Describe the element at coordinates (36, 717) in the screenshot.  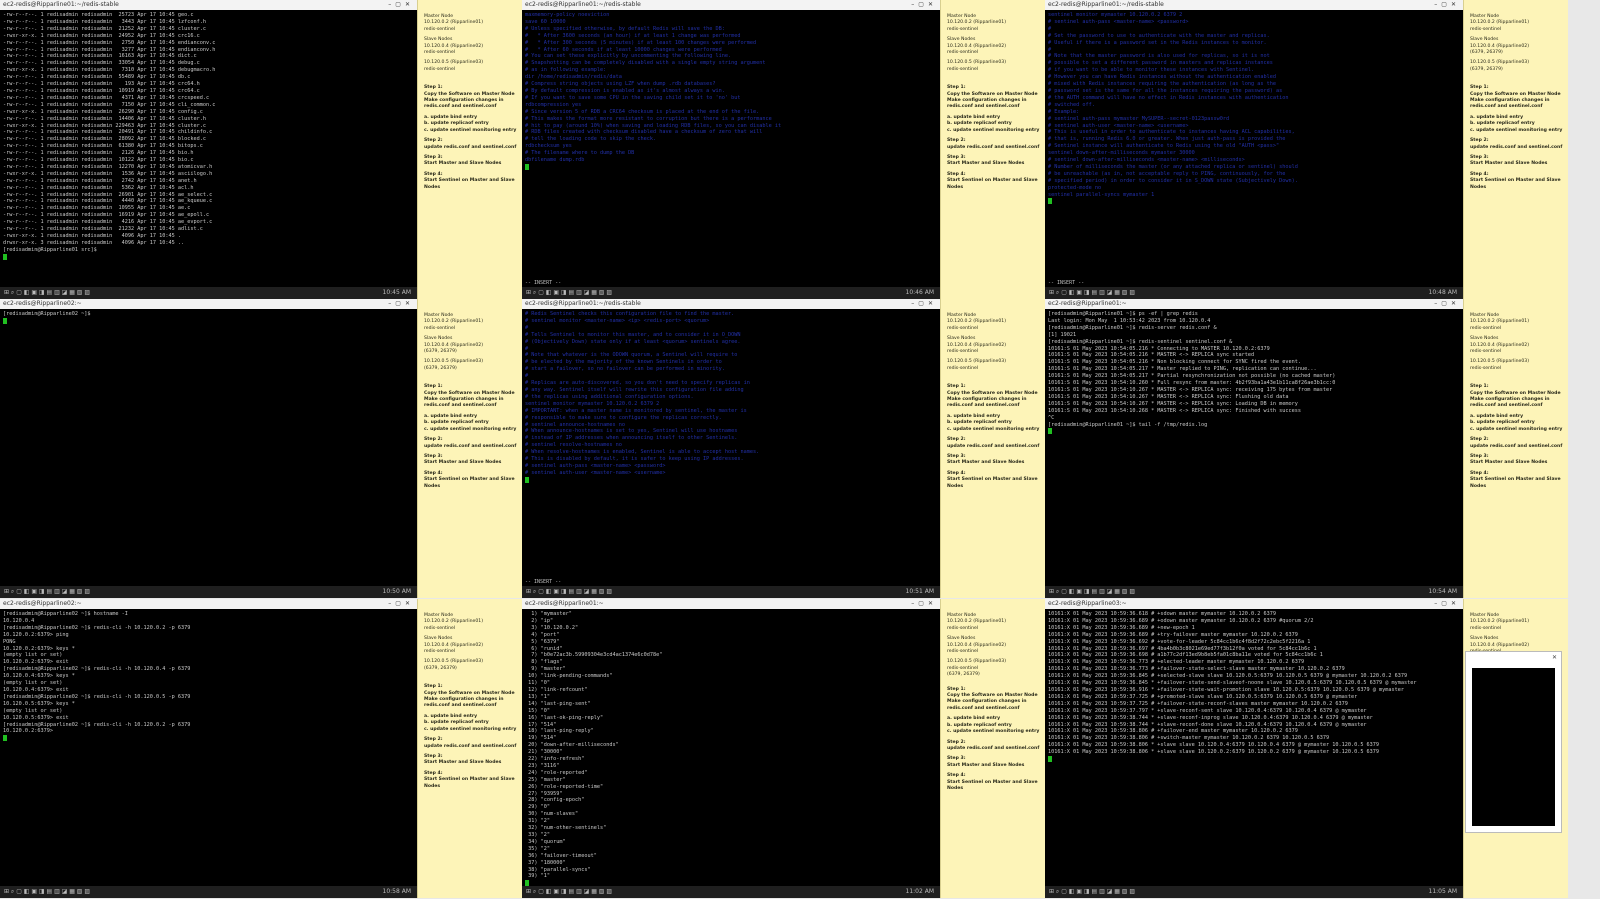
I see `terminal-line: 10.120.0.5:6379> exit` at that location.